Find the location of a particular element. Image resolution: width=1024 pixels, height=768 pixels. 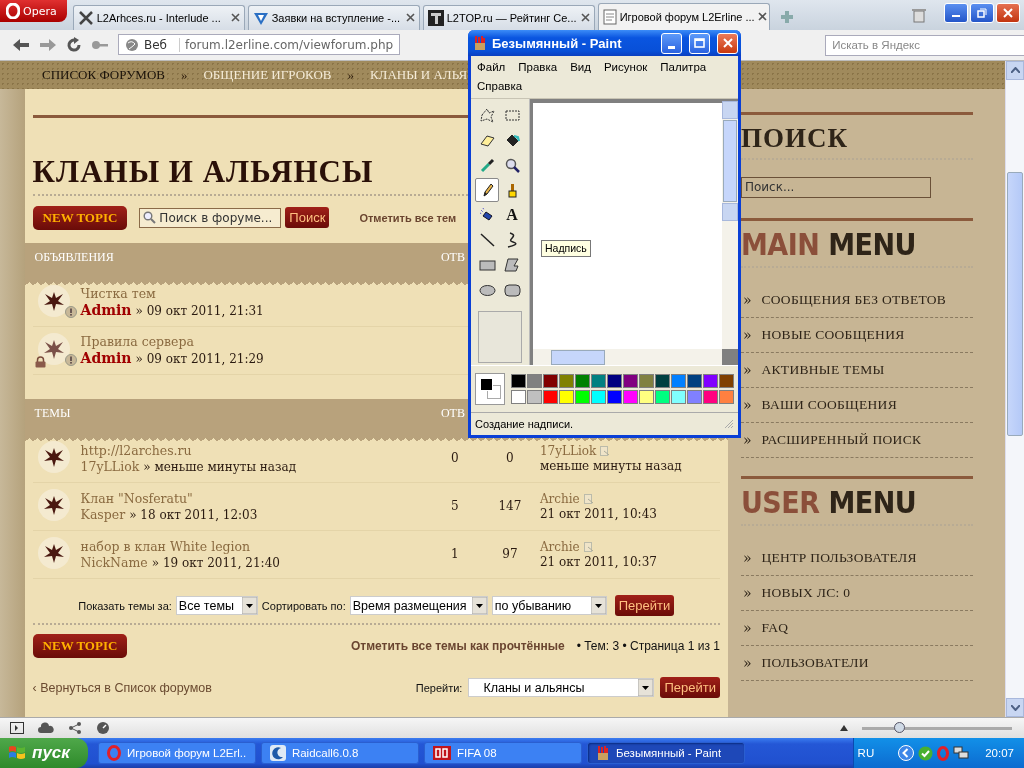

resize-grip-icon is located at coordinates (729, 424).